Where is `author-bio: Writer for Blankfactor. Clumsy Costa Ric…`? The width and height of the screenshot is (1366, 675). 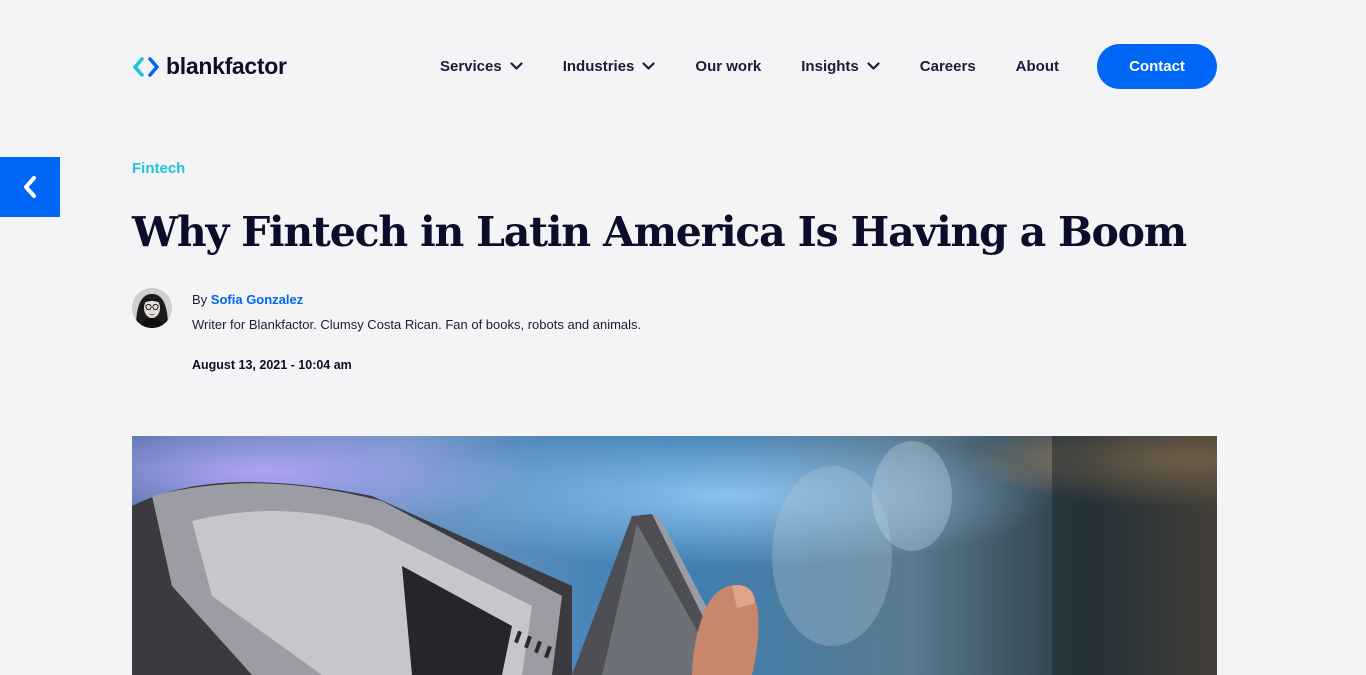
author-bio: Writer for Blankfactor. Clumsy Costa Ric… is located at coordinates (417, 324).